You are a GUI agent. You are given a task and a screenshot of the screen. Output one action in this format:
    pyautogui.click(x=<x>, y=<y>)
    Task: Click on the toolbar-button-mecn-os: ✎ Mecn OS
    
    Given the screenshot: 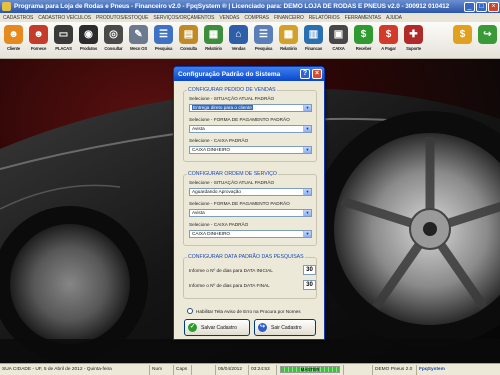 What is the action you would take?
    pyautogui.click(x=138, y=40)
    